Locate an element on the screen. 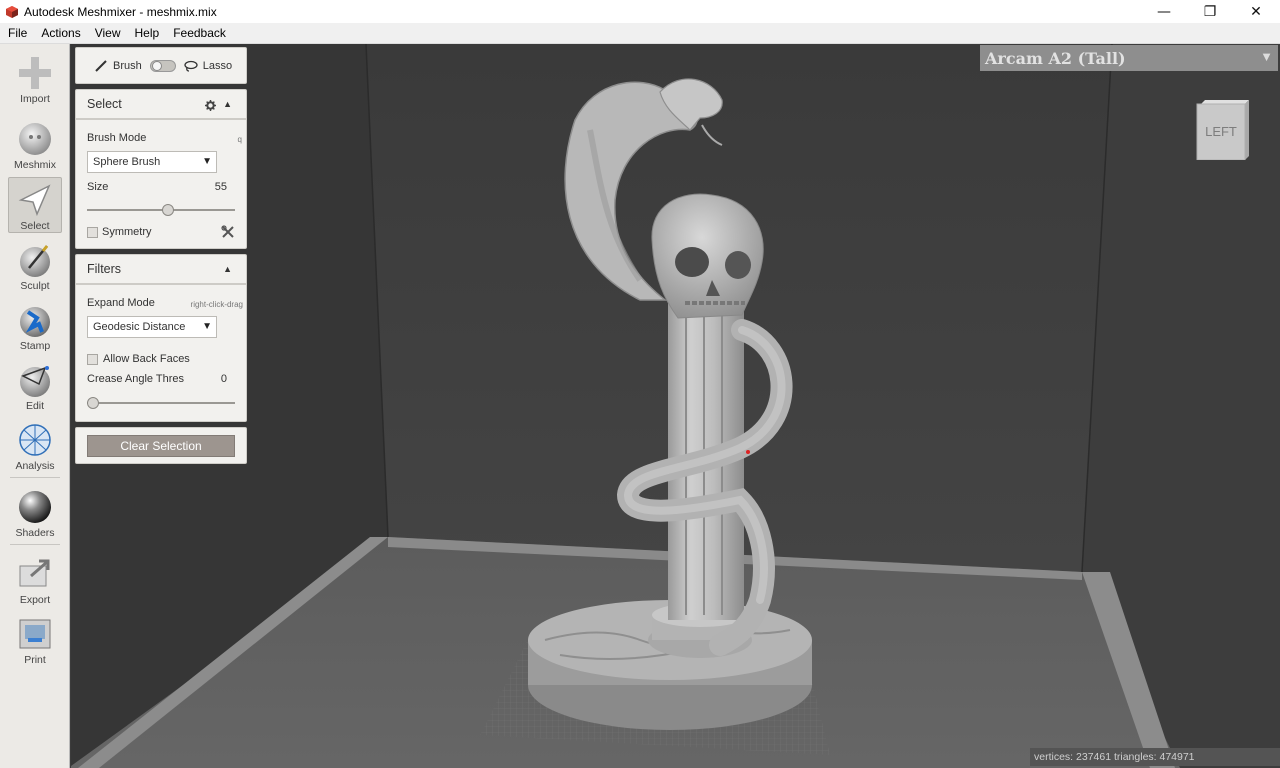 This screenshot has height=768, width=1280. menu-actions: Actions is located at coordinates (60, 33).